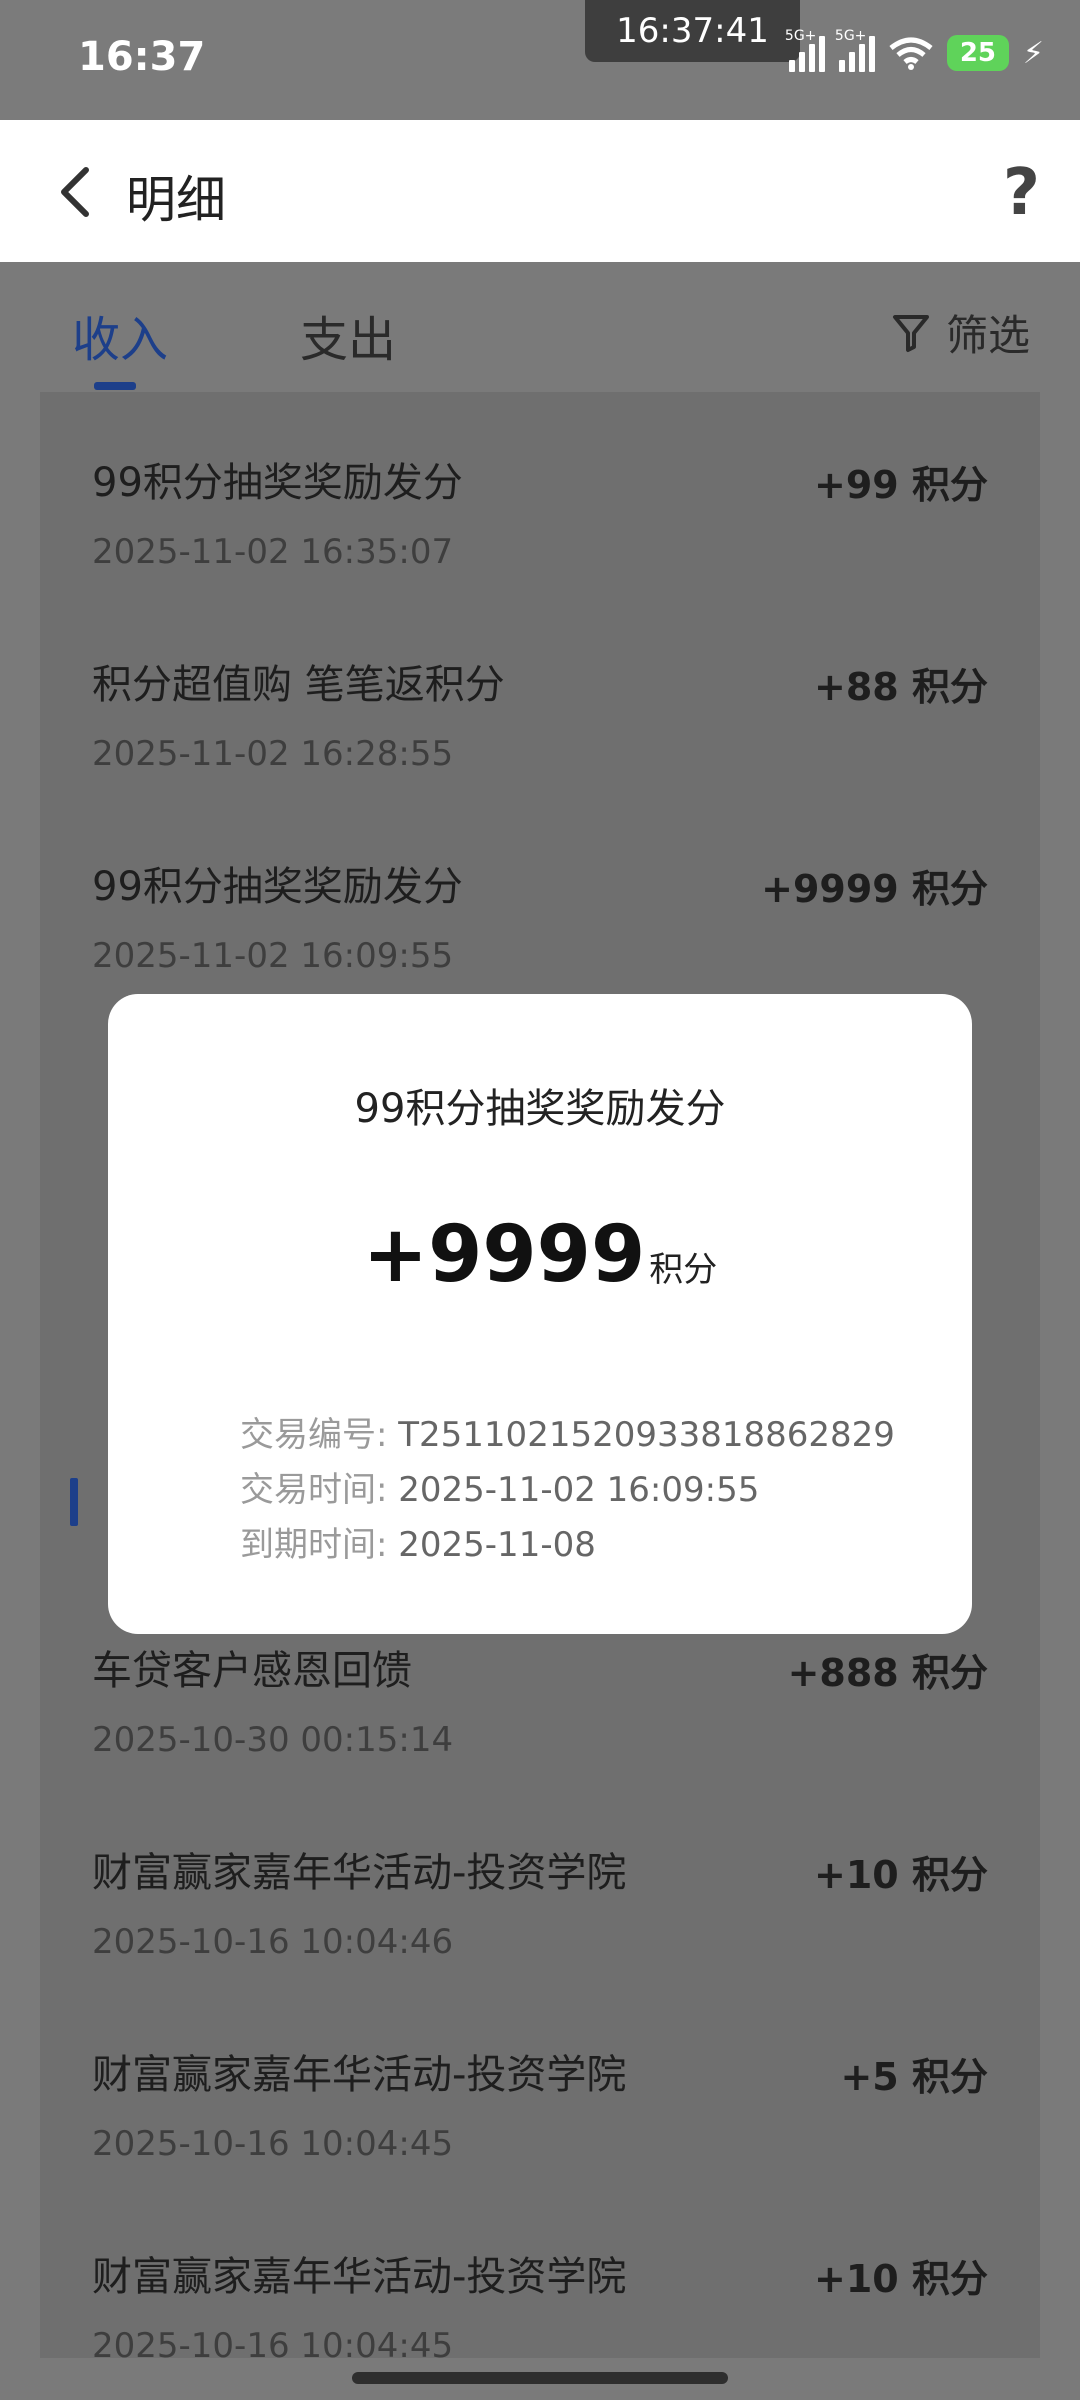  Describe the element at coordinates (1033, 53) in the screenshot. I see `charging-icon: ⚡` at that location.